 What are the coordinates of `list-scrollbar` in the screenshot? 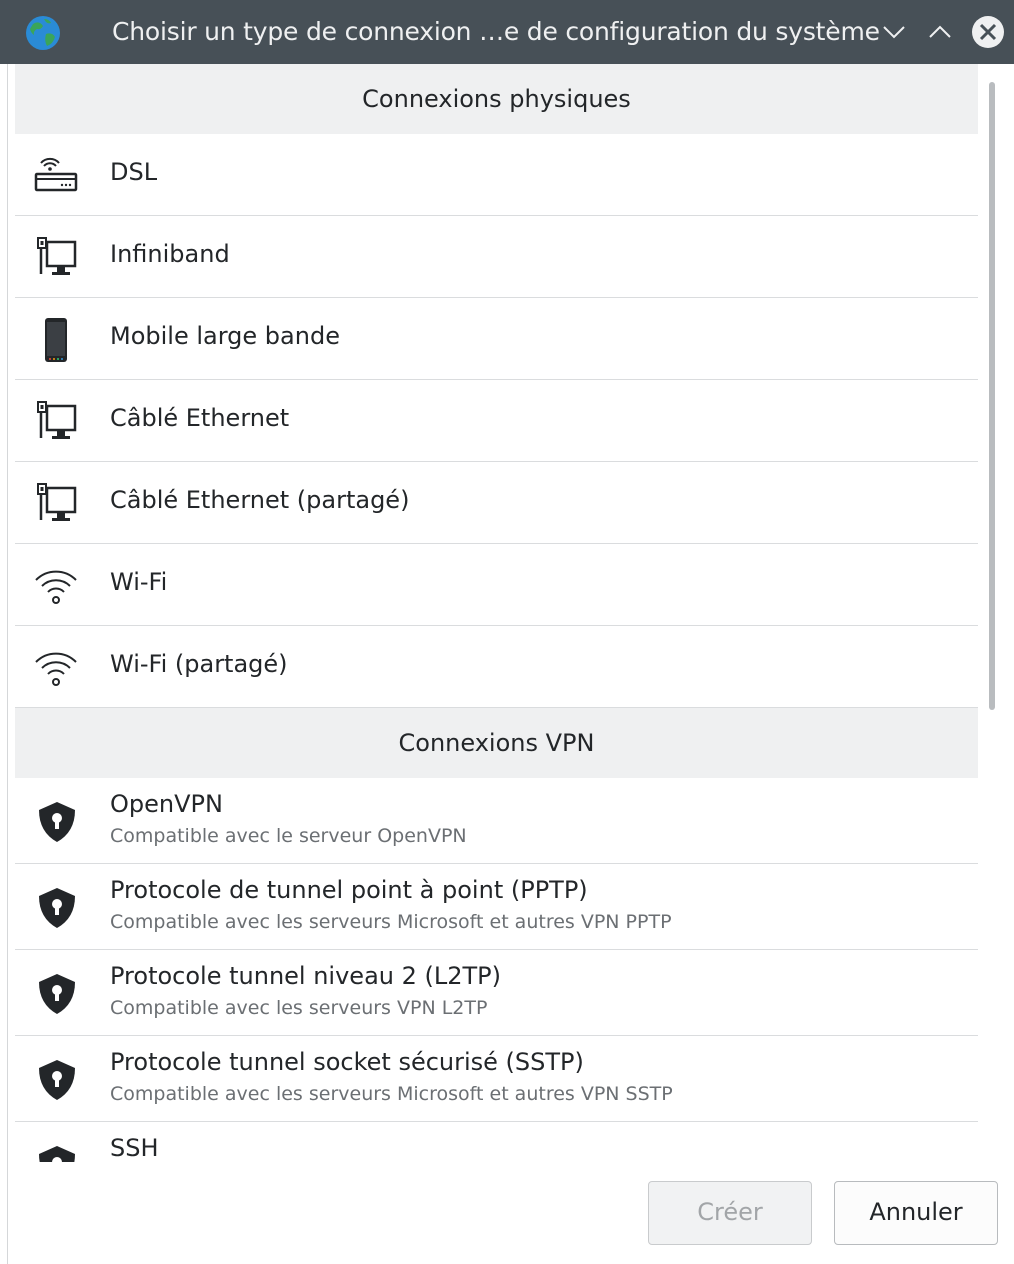 It's located at (992, 615).